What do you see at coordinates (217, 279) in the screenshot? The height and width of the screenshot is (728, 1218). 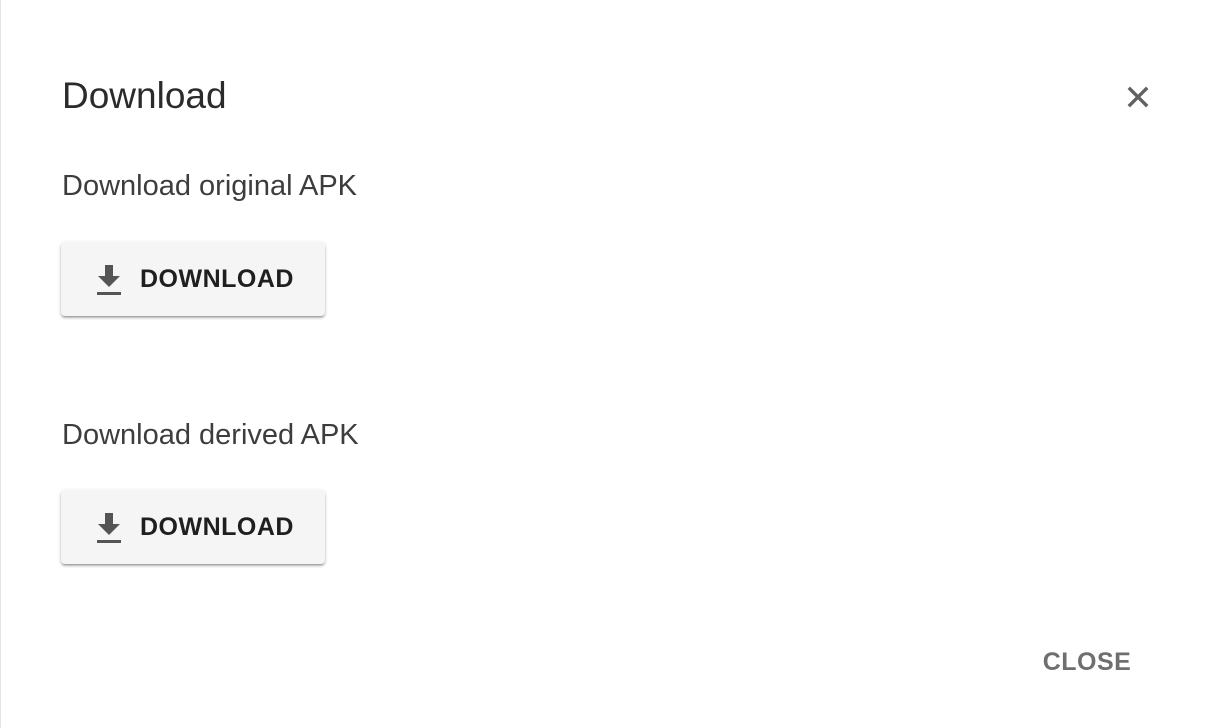 I see `download-original-apk-button-label: DOWNLOAD` at bounding box center [217, 279].